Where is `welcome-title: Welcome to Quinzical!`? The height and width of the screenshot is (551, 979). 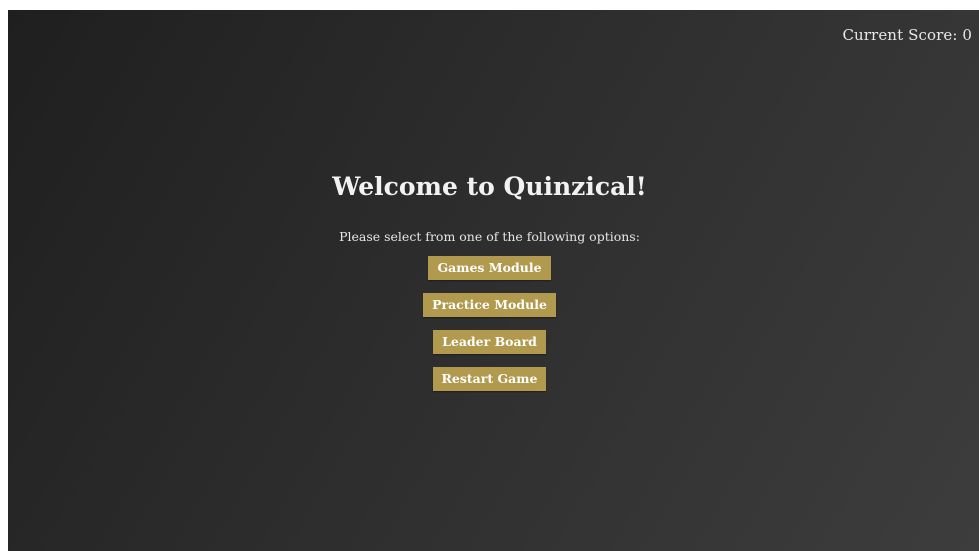
welcome-title: Welcome to Quinzical! is located at coordinates (489, 186).